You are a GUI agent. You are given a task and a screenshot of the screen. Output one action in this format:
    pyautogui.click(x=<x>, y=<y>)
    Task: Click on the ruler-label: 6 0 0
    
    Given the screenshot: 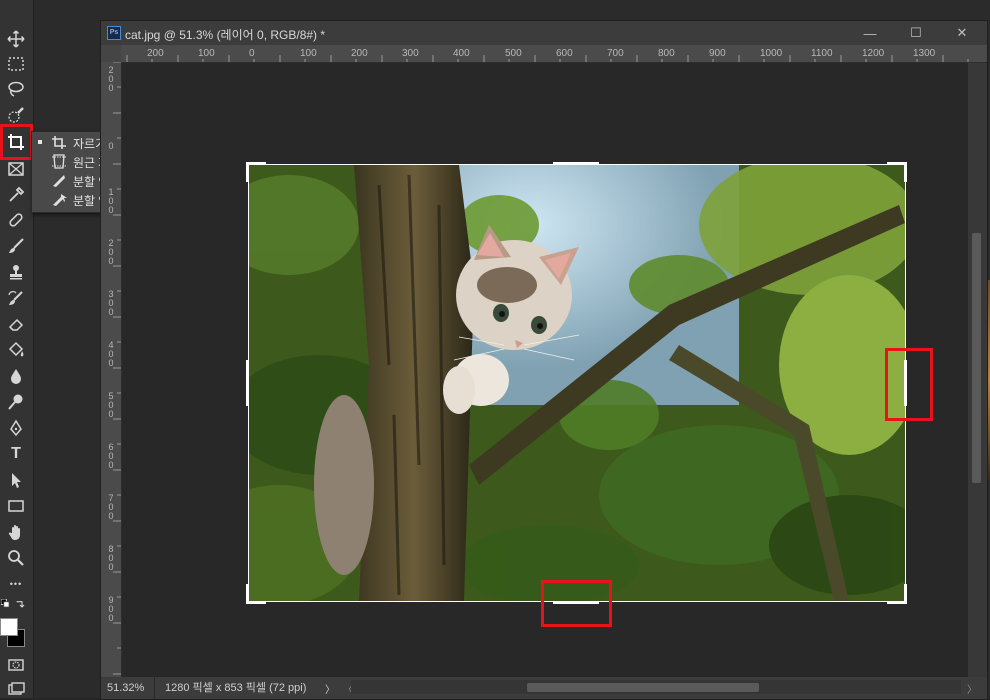 What is the action you would take?
    pyautogui.click(x=111, y=456)
    